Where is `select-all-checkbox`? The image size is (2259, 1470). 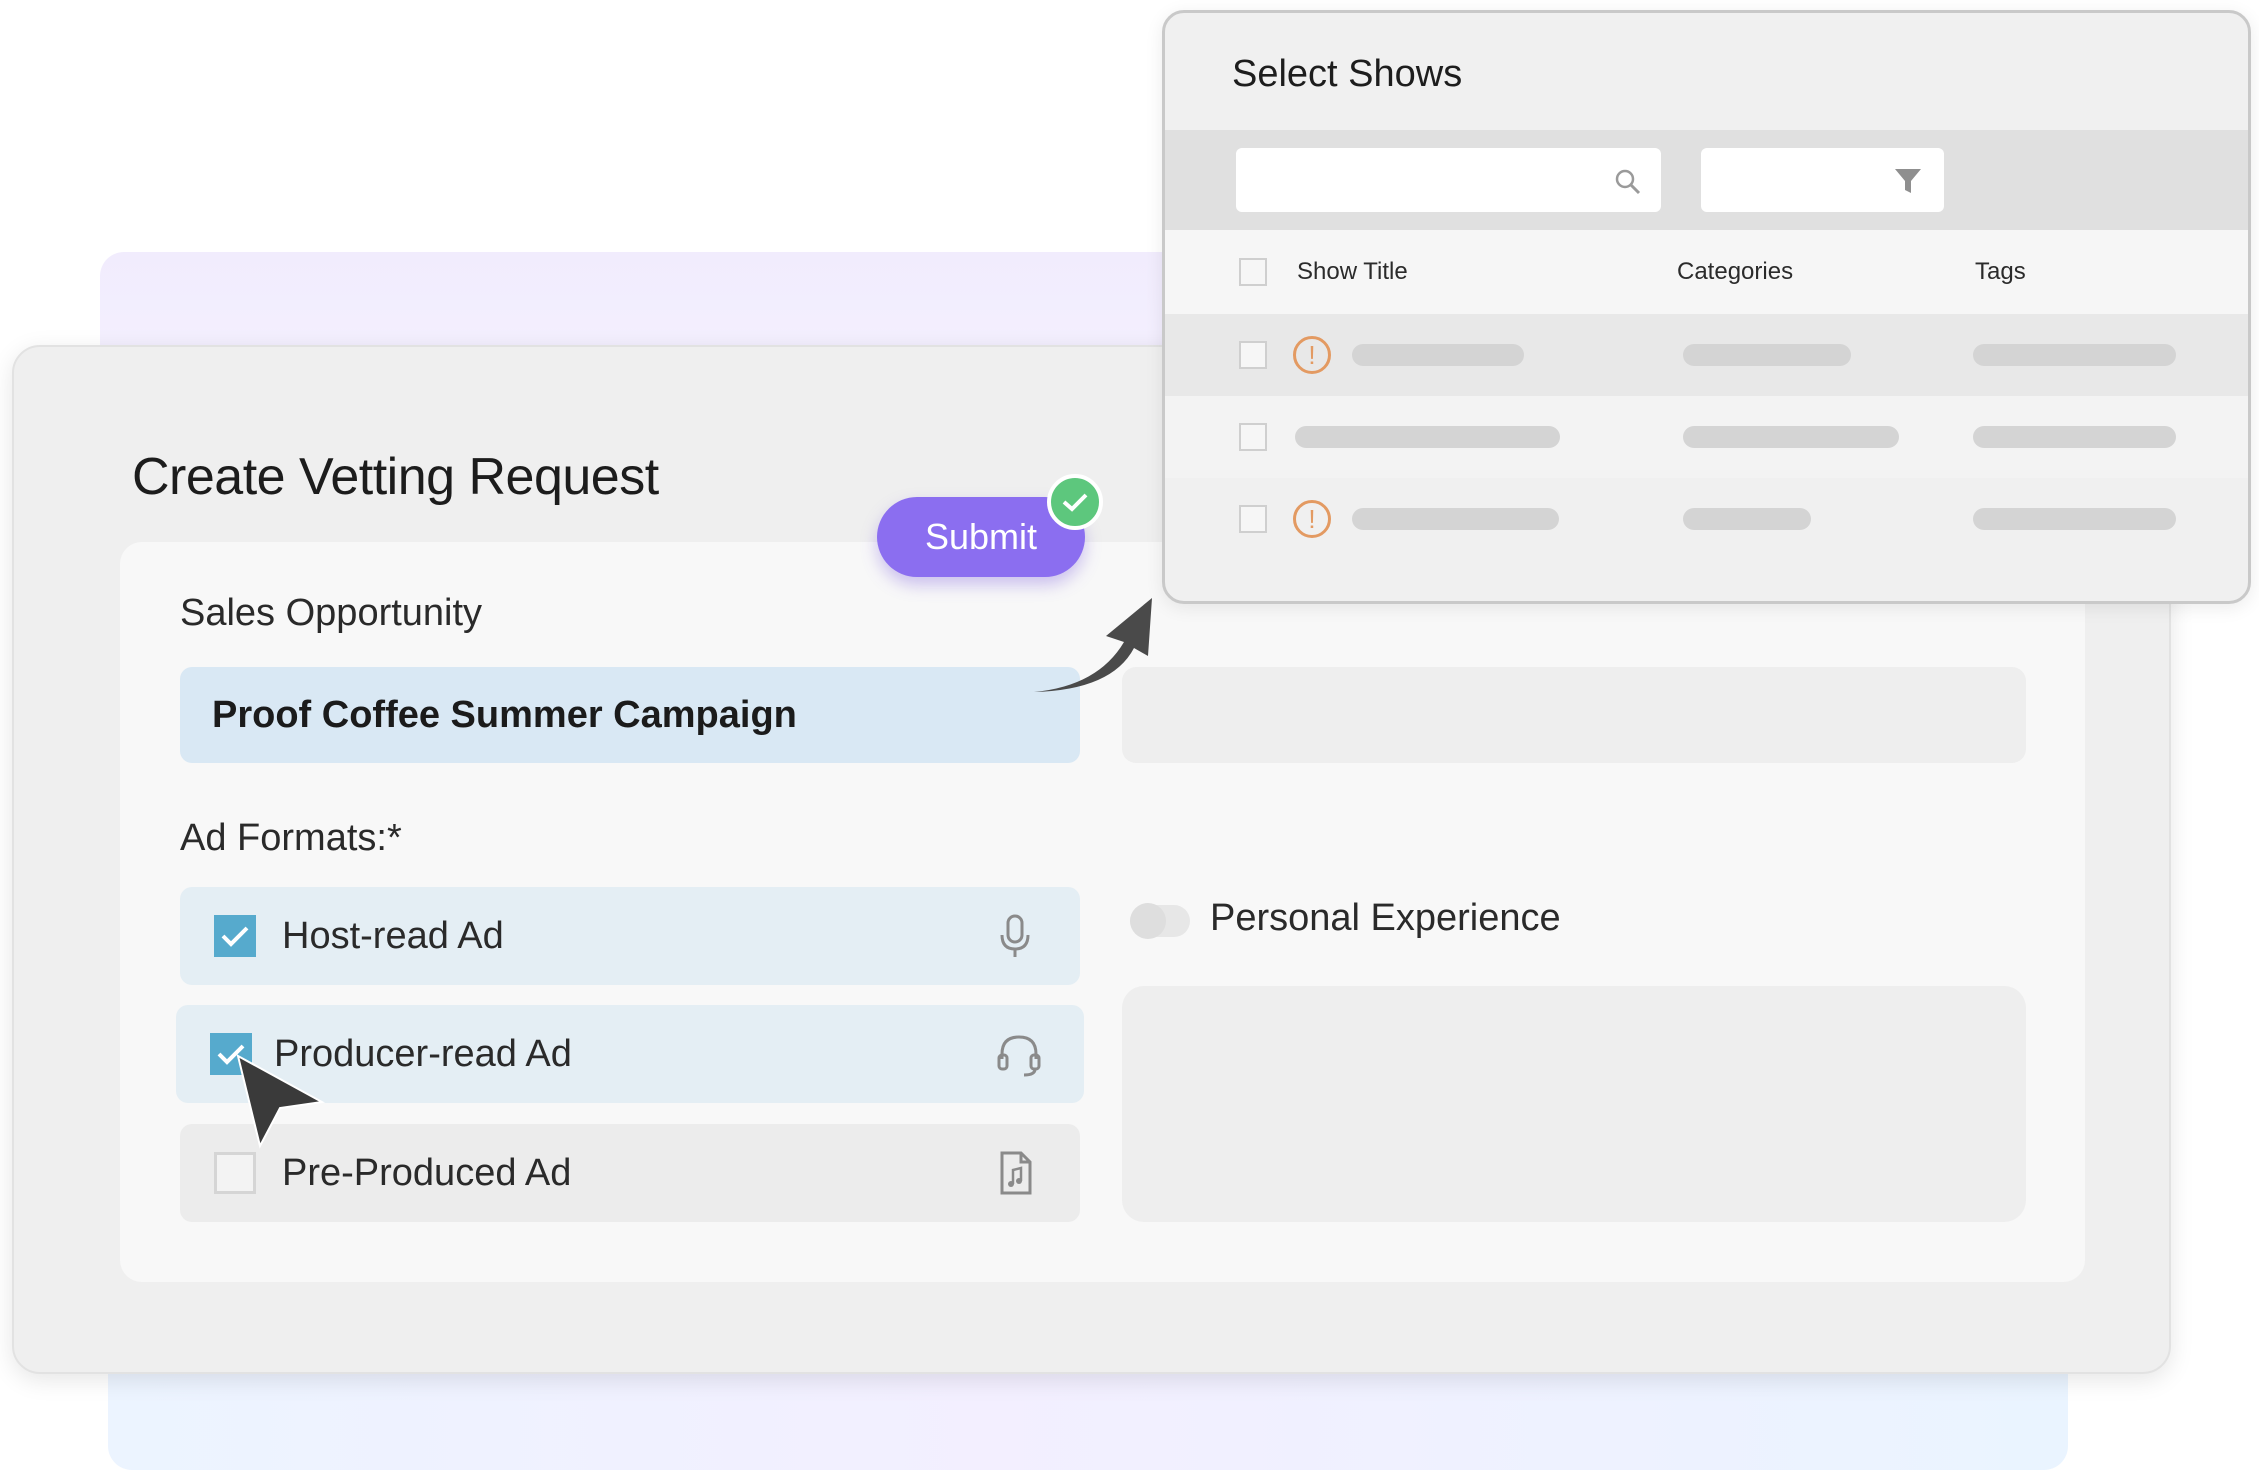
select-all-checkbox is located at coordinates (1253, 272).